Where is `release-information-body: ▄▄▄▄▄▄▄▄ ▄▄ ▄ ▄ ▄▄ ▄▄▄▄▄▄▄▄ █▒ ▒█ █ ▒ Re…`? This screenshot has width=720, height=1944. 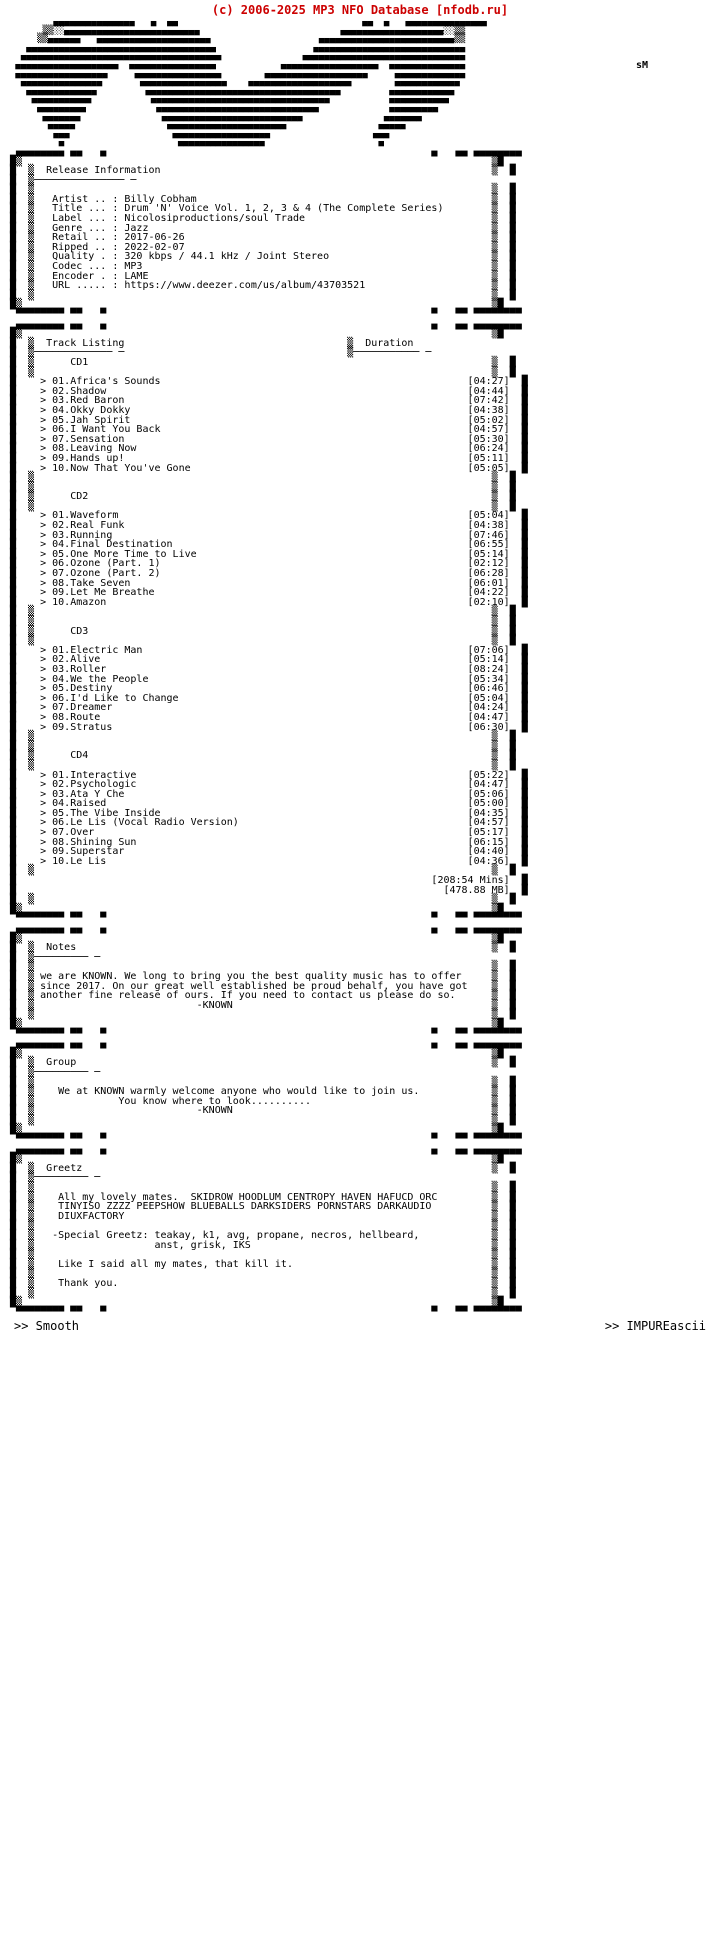
release-information-body: ▄▄▄▄▄▄▄▄ ▄▄ ▄ ▄ ▄▄ ▄▄▄▄▄▄▄▄ █▒ ▒█ █ ▒ Re… is located at coordinates (266, 232).